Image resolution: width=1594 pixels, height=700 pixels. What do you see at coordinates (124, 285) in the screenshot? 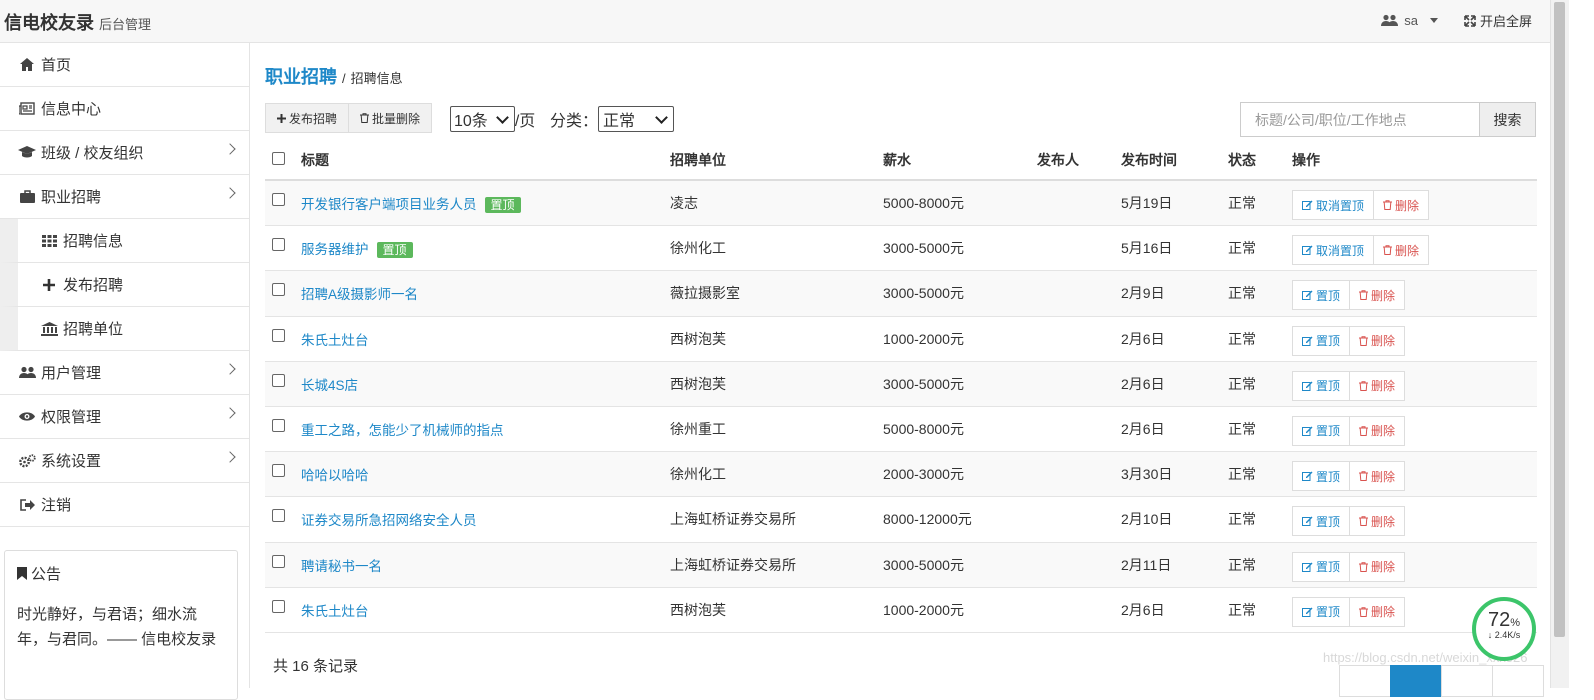
I see `sidebar-item-publish-recruit: 发布招聘` at bounding box center [124, 285].